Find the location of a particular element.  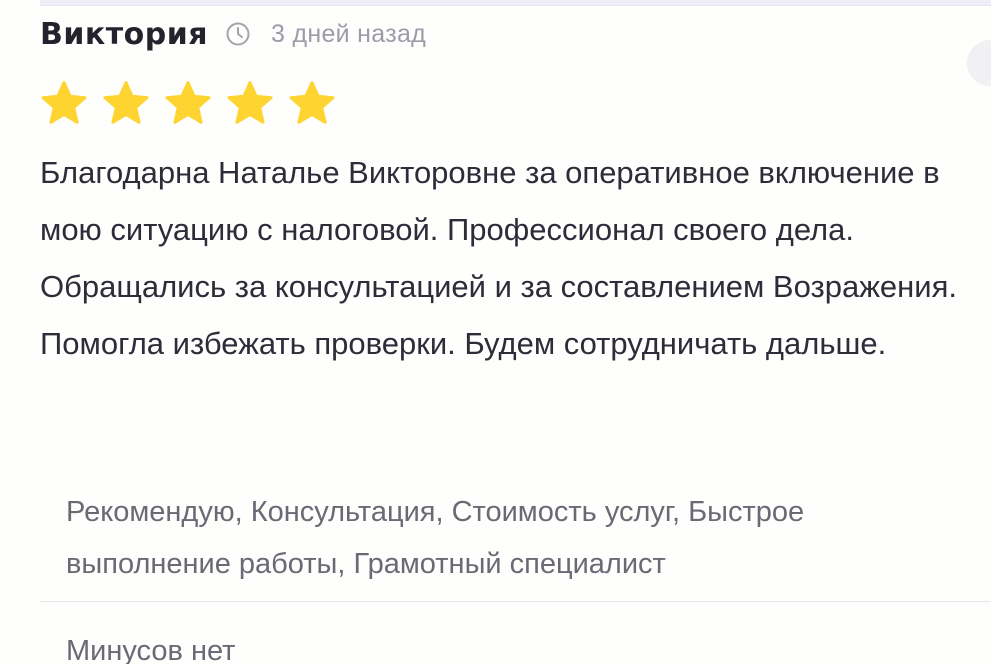

author-name: Виктория is located at coordinates (124, 34).